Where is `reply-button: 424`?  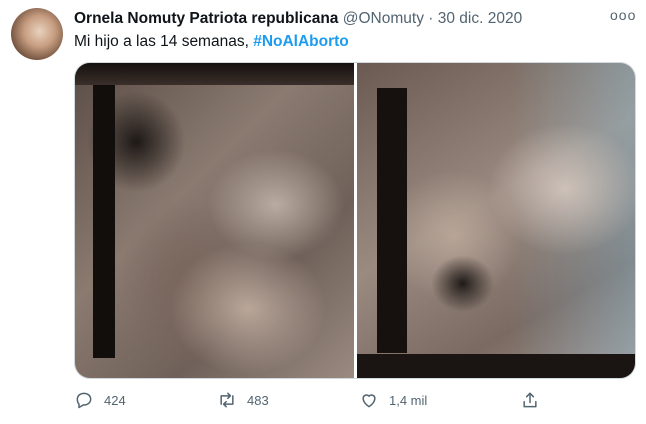 reply-button: 424 is located at coordinates (100, 400).